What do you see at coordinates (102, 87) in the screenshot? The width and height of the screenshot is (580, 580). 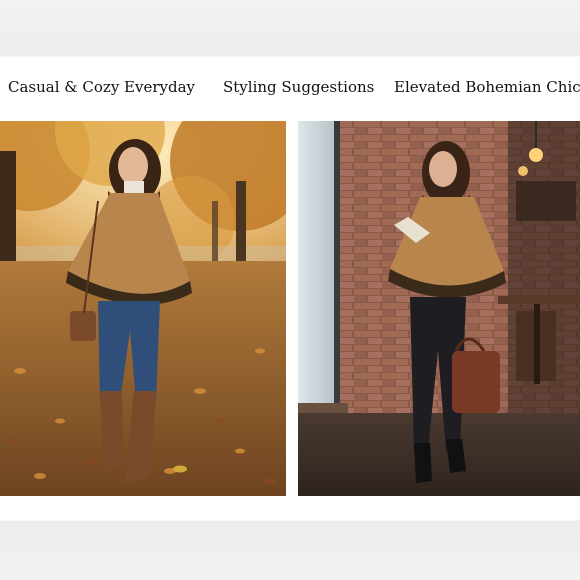 I see `caption-casual: Casual & Cozy Everyday` at bounding box center [102, 87].